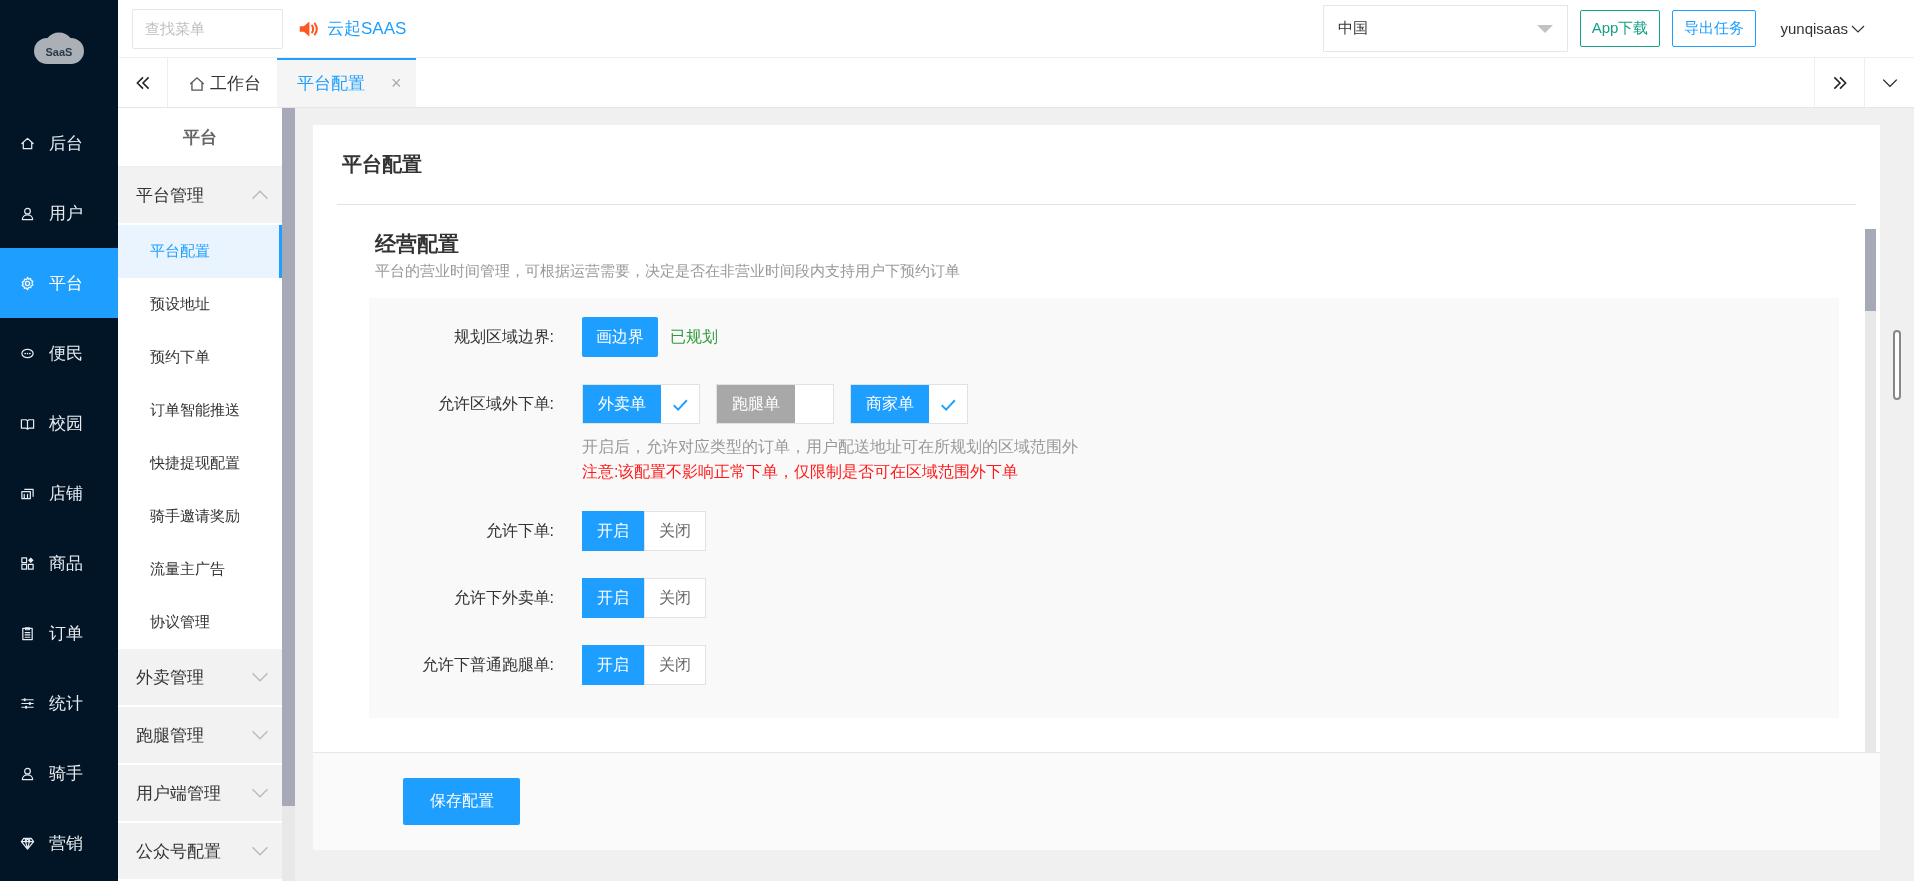 This screenshot has width=1914, height=881. I want to click on warning-text: 注意:该配置不影响正常下单，仅限制是否可在区域范围外下单, so click(801, 472).